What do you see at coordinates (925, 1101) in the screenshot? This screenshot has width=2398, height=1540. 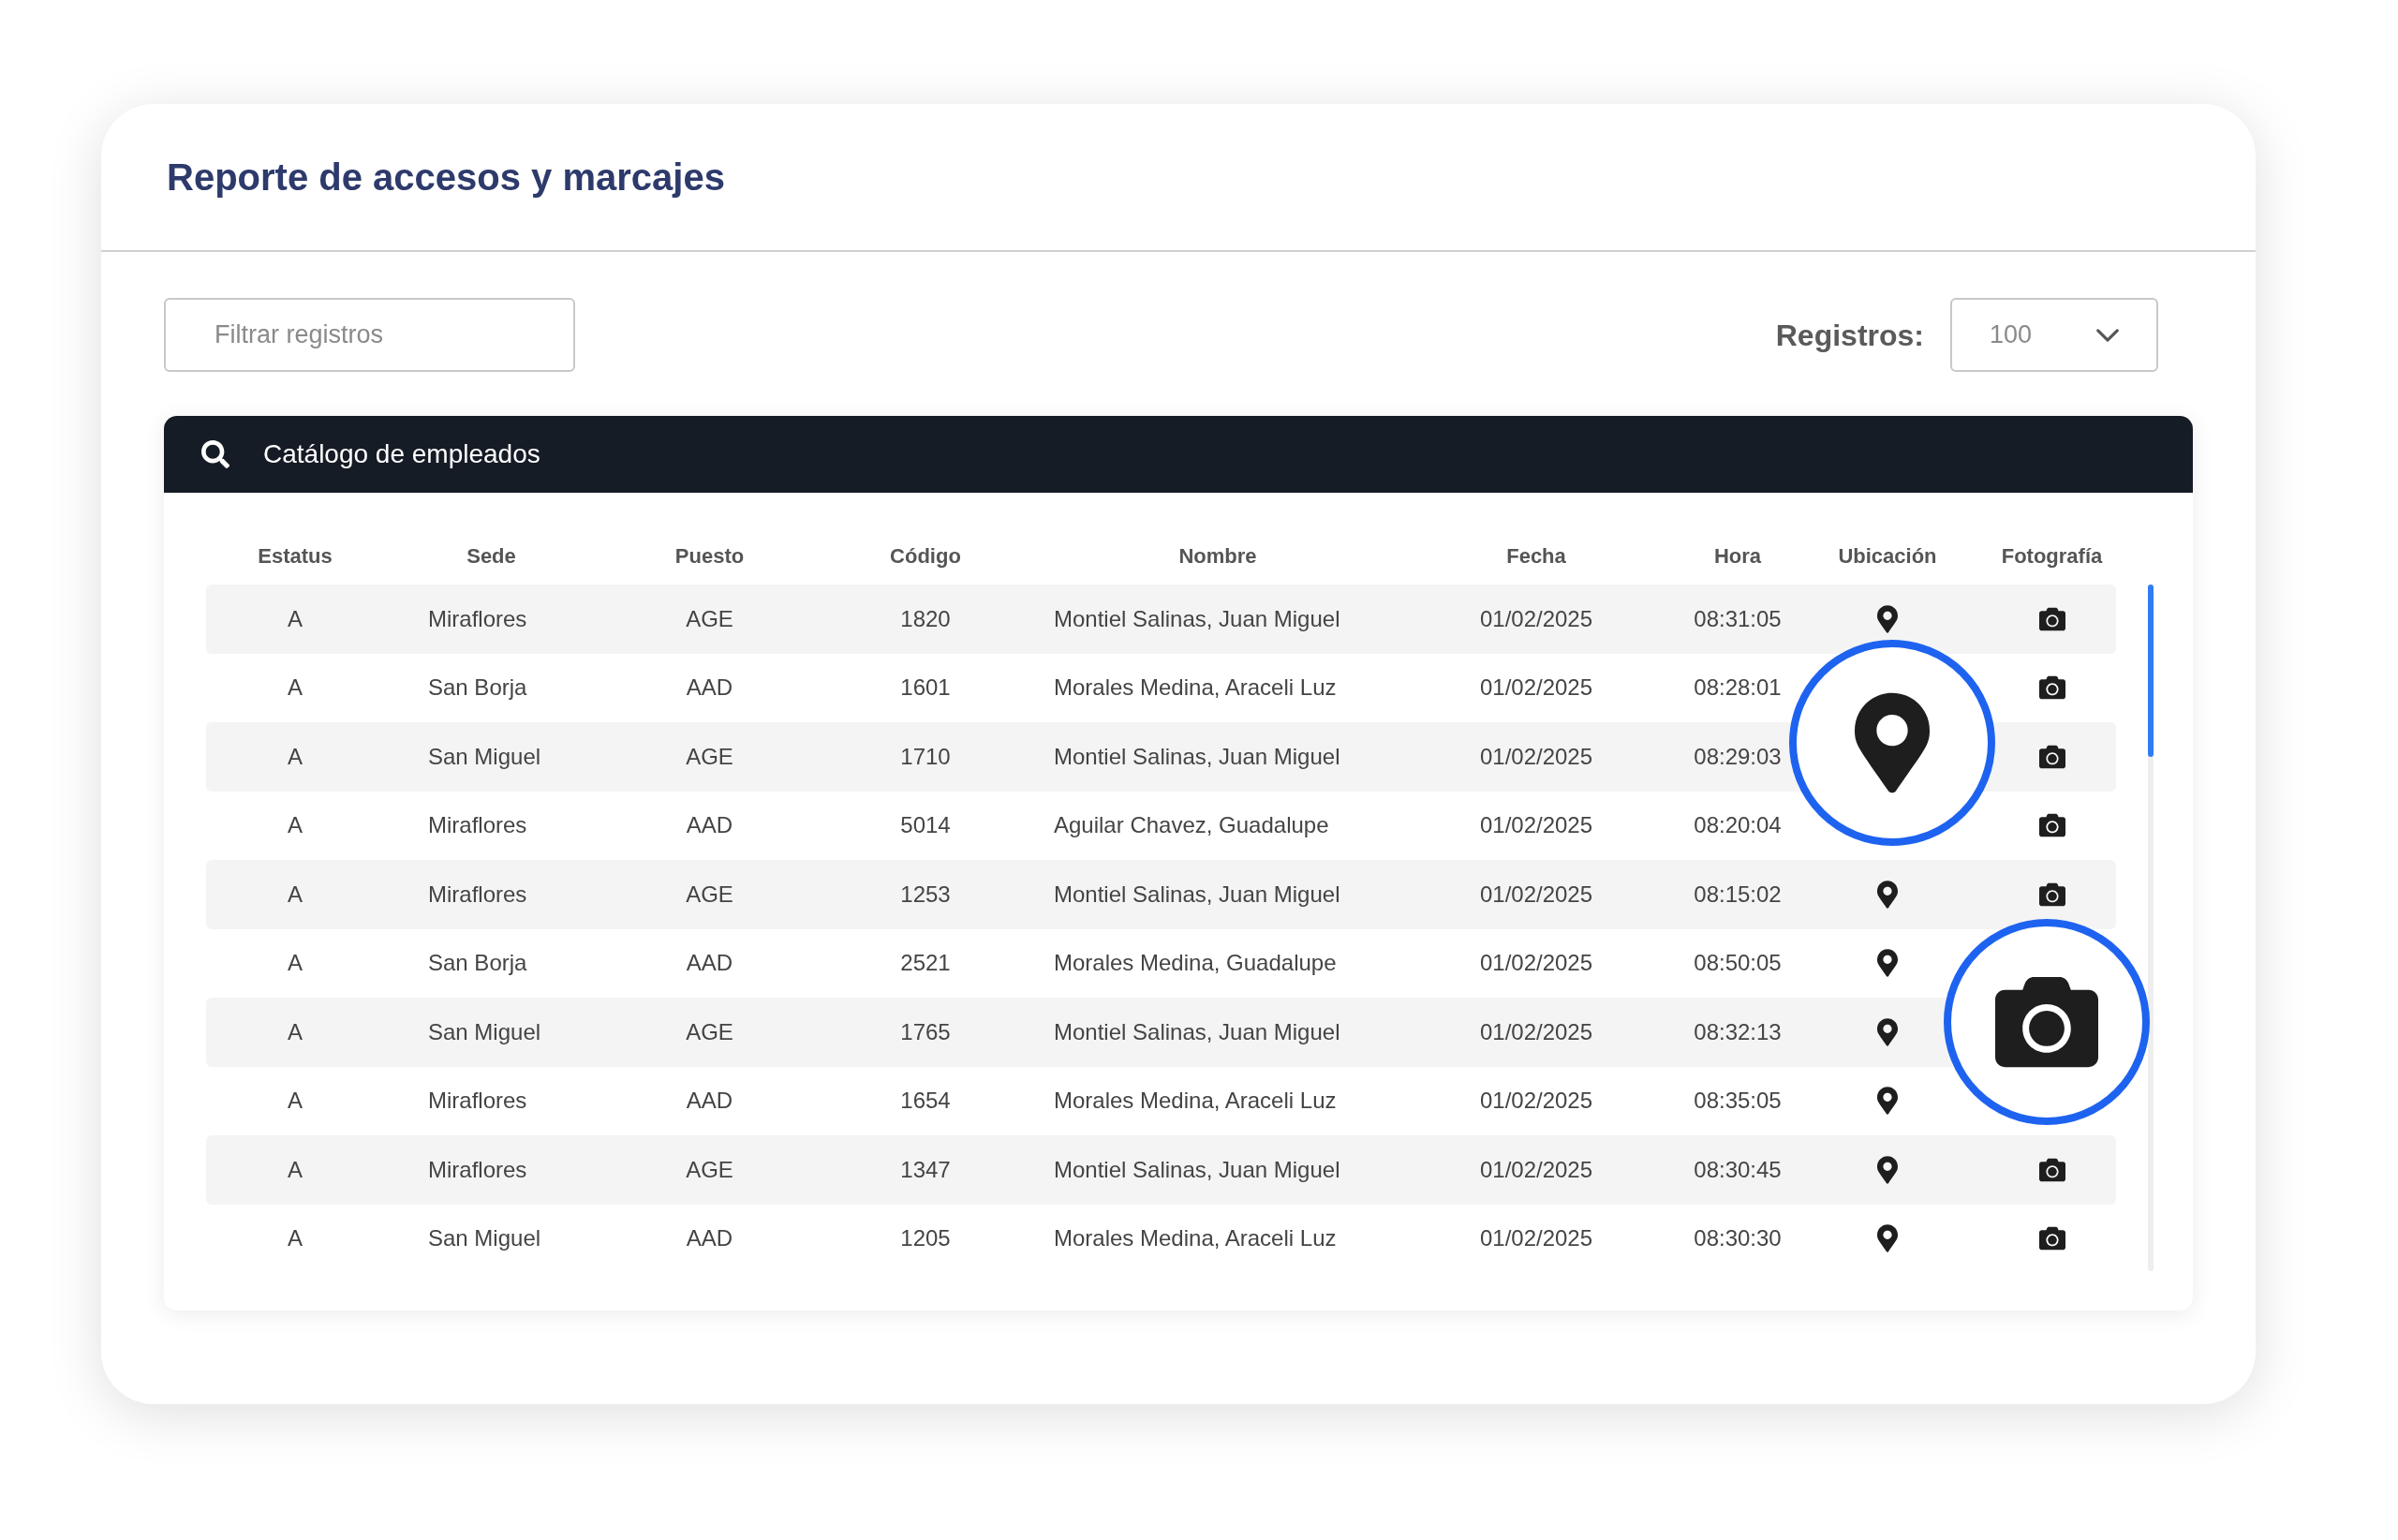 I see `table-cell-text: 1654` at bounding box center [925, 1101].